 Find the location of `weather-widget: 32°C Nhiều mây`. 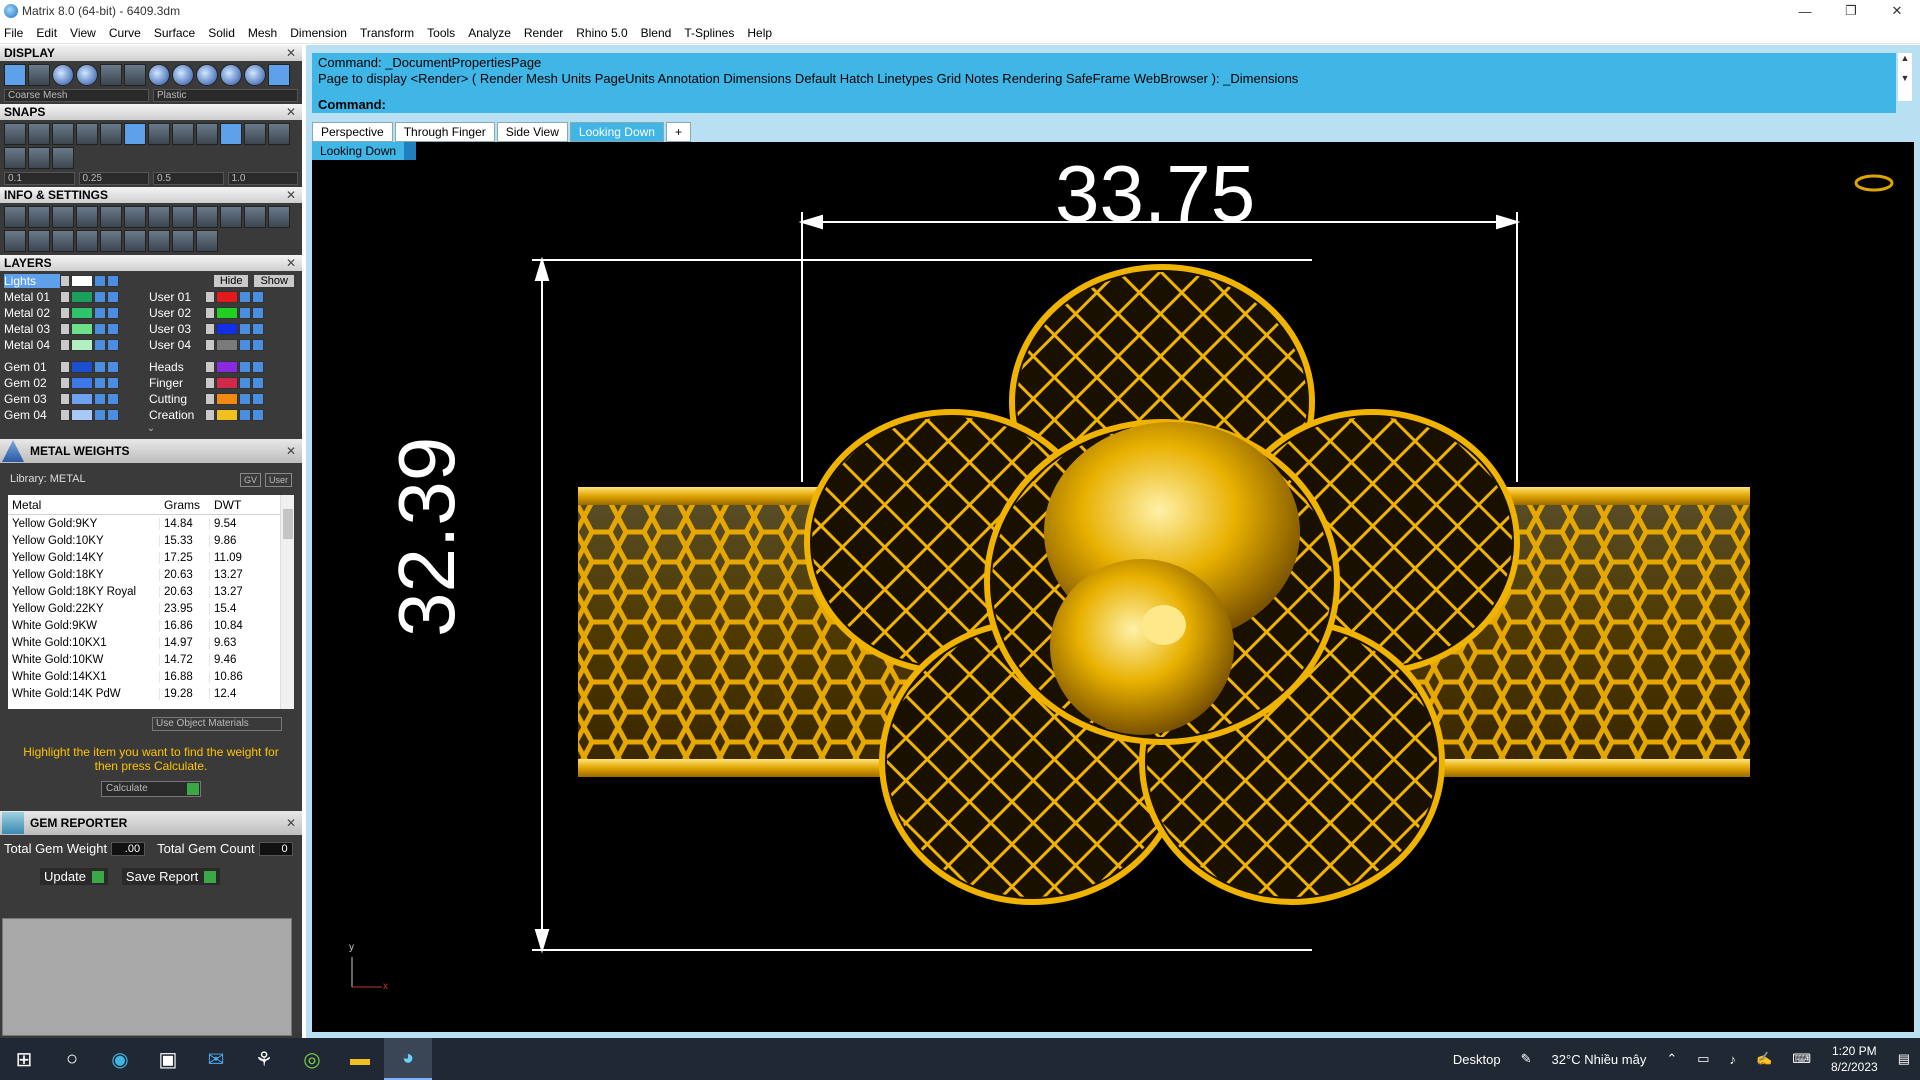

weather-widget: 32°C Nhiều mây is located at coordinates (1599, 1059).